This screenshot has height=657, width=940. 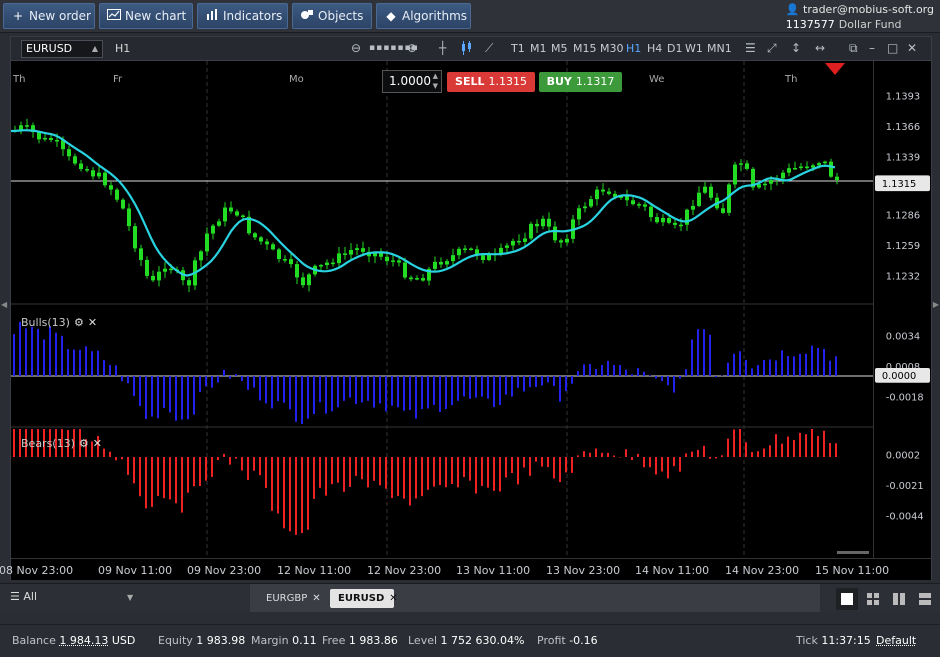 What do you see at coordinates (912, 48) in the screenshot?
I see `close-icon: ✕` at bounding box center [912, 48].